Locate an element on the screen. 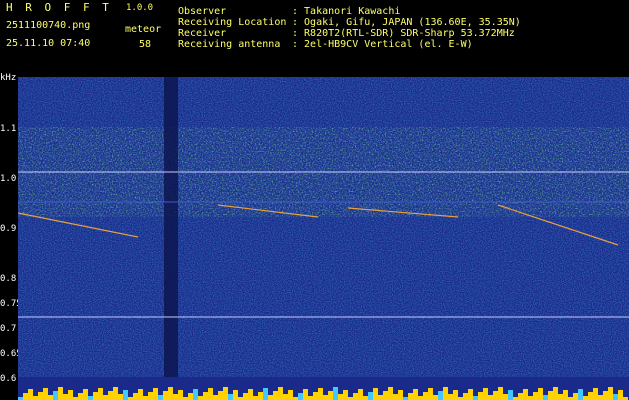 The image size is (629, 400). info-key: Receiver is located at coordinates (202, 33).